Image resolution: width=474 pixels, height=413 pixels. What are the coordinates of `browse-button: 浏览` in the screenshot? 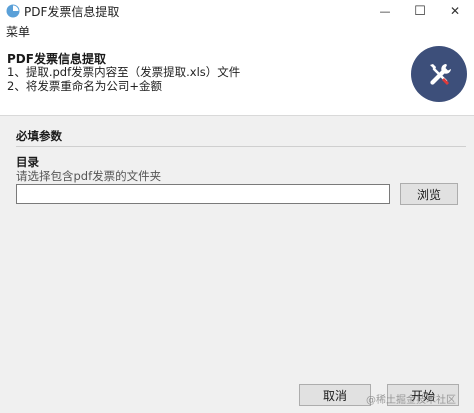 It's located at (429, 194).